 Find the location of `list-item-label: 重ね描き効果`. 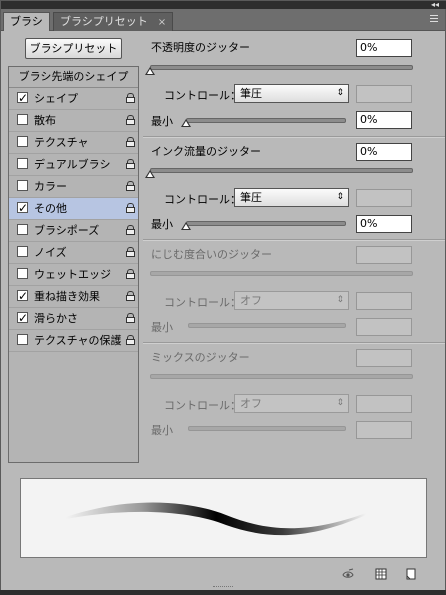

list-item-label: 重ね描き効果 is located at coordinates (67, 296).